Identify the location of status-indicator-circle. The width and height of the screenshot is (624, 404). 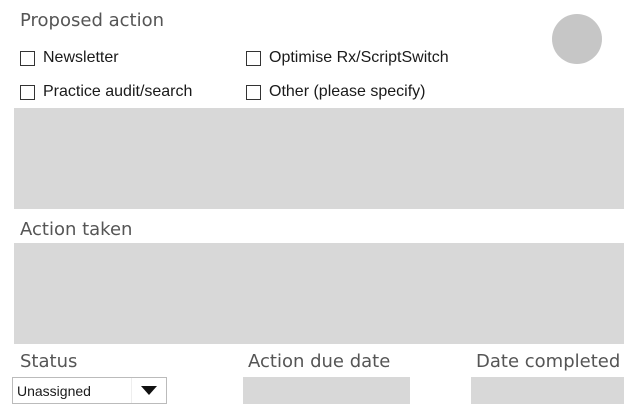
(577, 39).